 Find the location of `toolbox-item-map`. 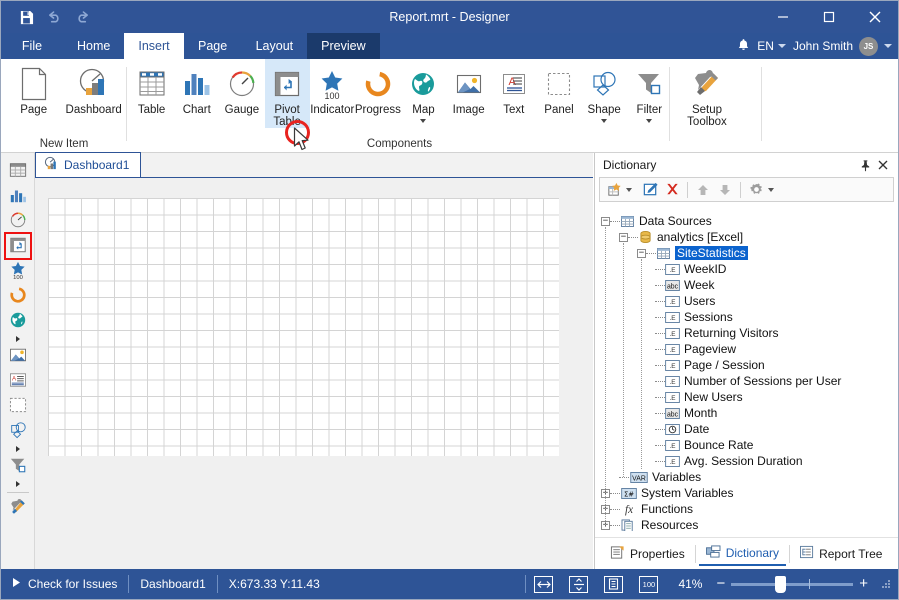

toolbox-item-map is located at coordinates (18, 321).